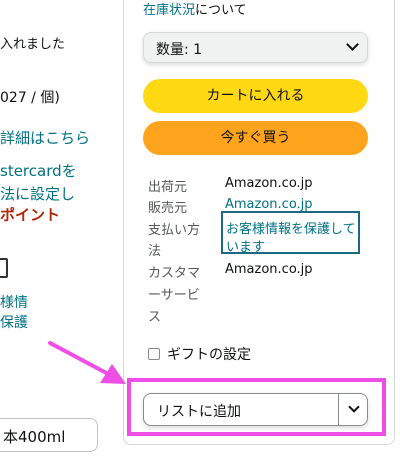  What do you see at coordinates (87, 362) in the screenshot?
I see `annotation-arrow-icon` at bounding box center [87, 362].